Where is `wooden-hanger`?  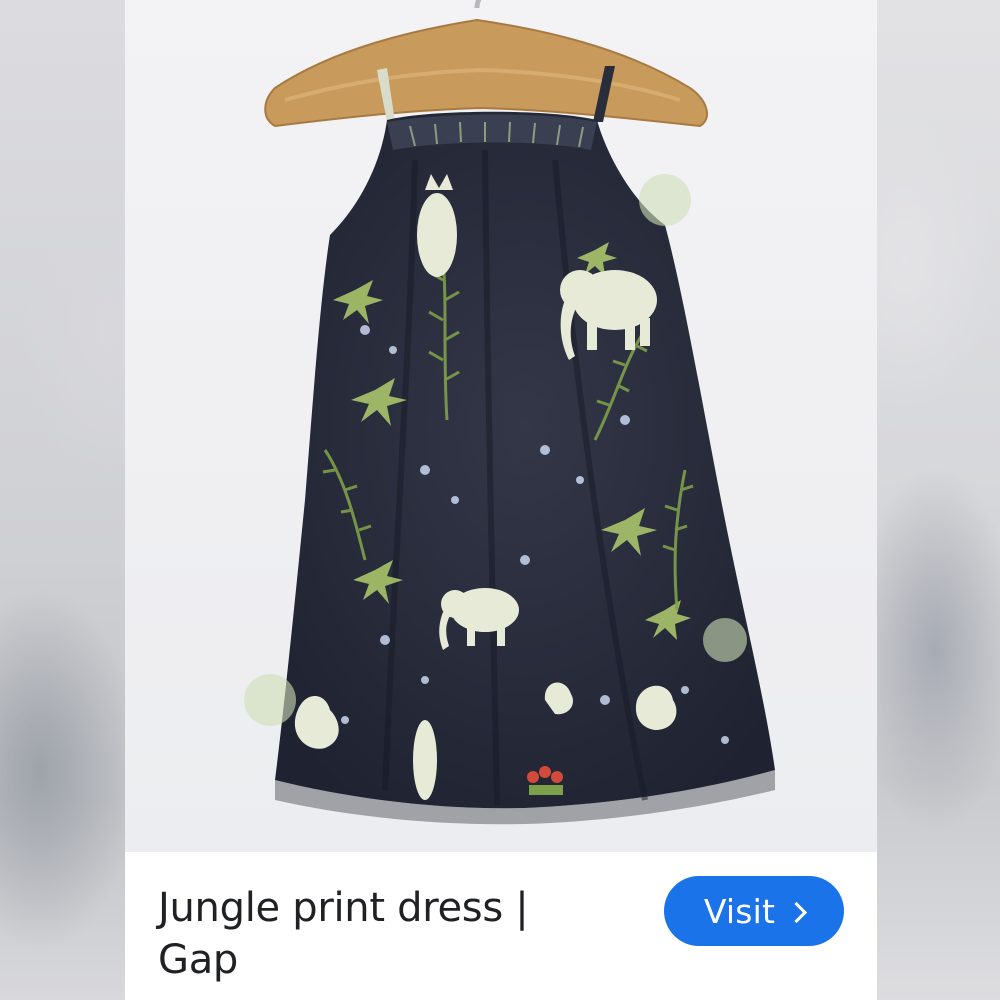
wooden-hanger is located at coordinates (486, 73).